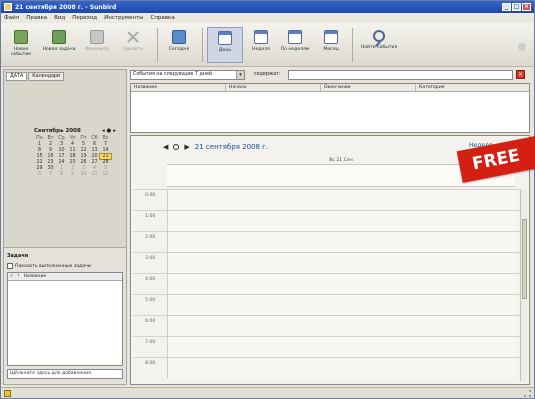 The height and width of the screenshot is (399, 535). Describe the element at coordinates (39, 162) in the screenshot. I see `calendar-day: 22` at that location.